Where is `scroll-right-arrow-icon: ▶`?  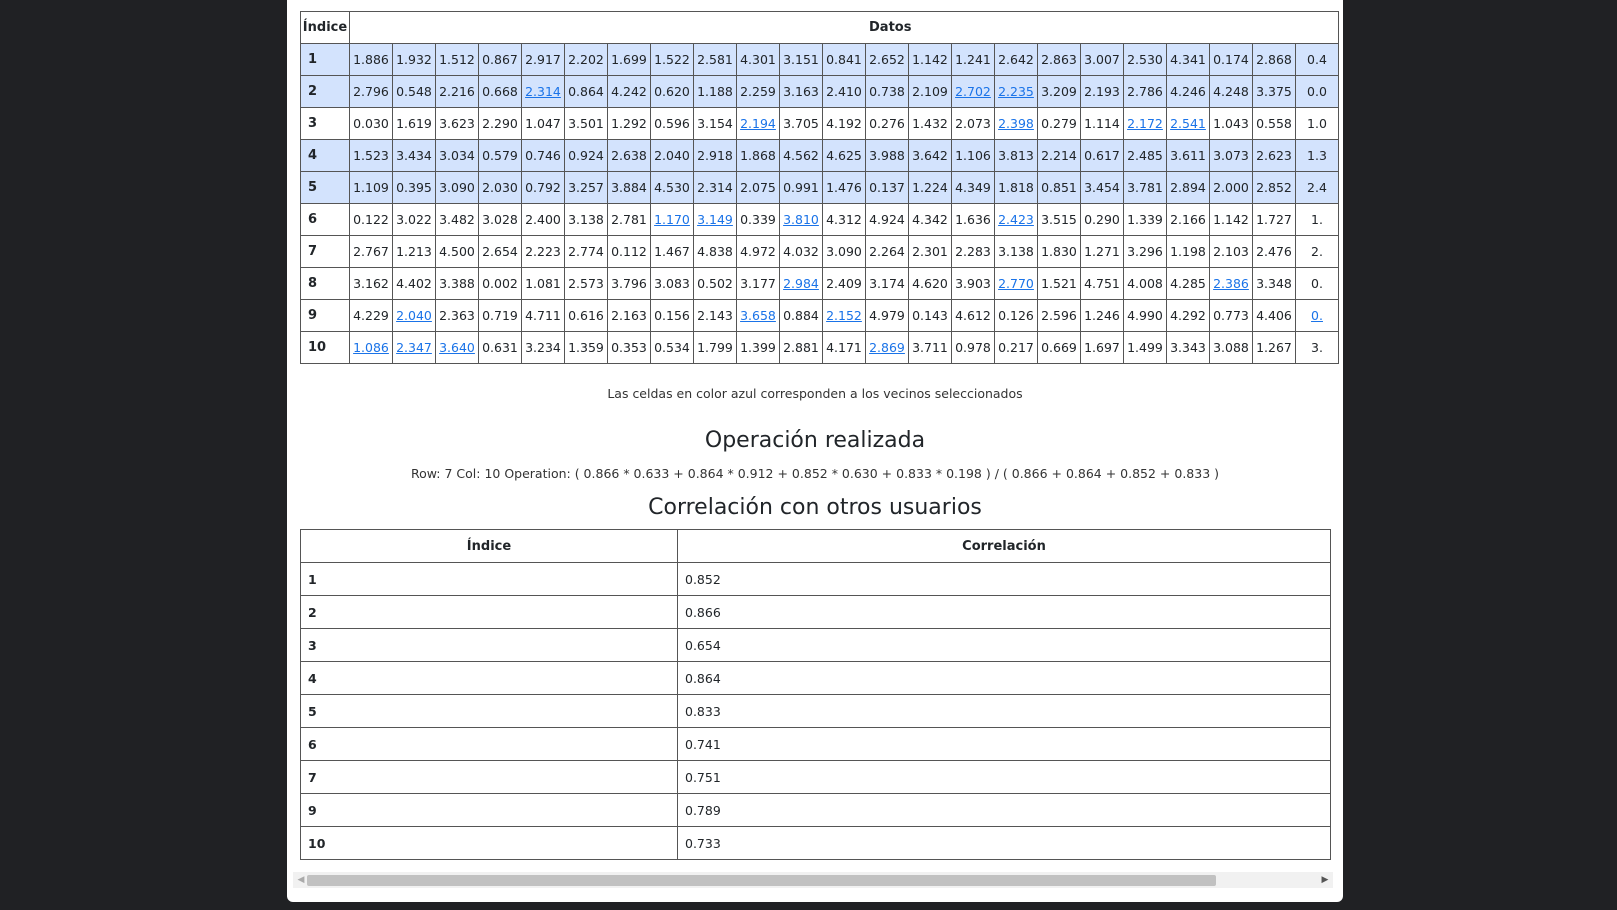 scroll-right-arrow-icon: ▶ is located at coordinates (1325, 880).